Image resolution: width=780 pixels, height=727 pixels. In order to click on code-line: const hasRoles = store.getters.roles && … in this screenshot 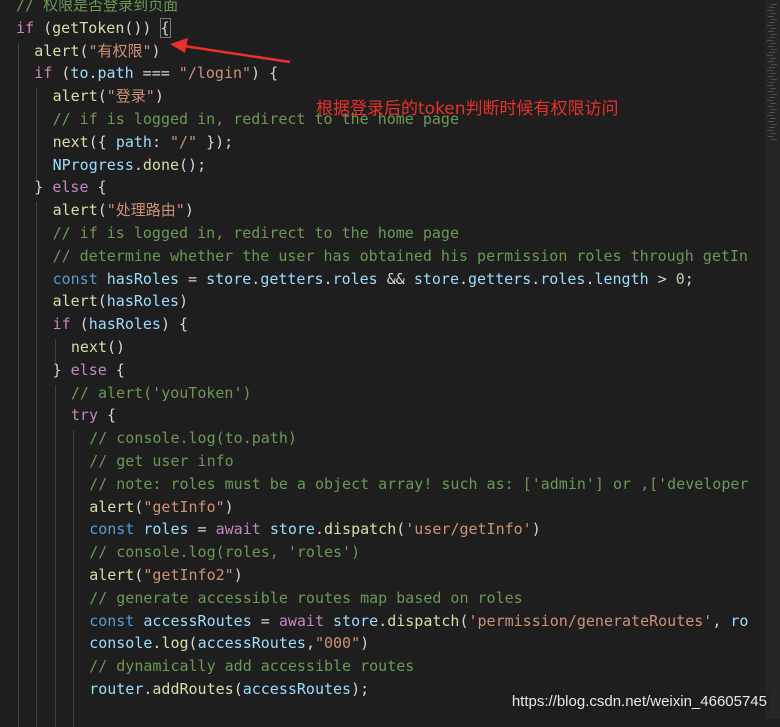, I will do `click(373, 279)`.